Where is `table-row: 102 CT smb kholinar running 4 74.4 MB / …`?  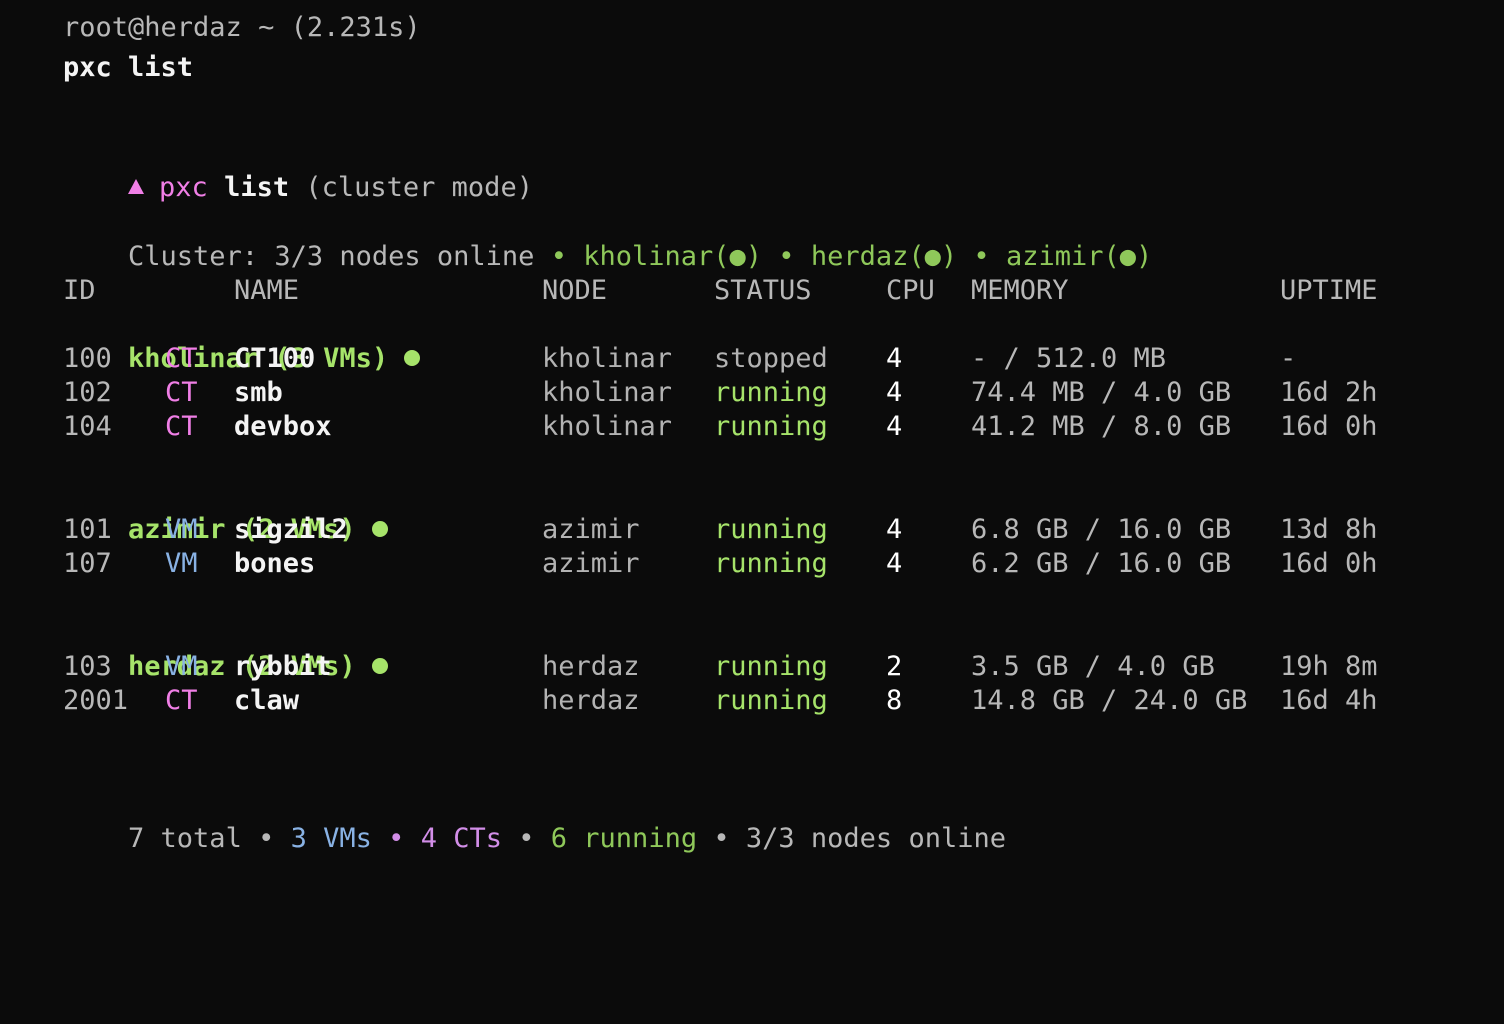 table-row: 102 CT smb kholinar running 4 74.4 MB / … is located at coordinates (752, 393).